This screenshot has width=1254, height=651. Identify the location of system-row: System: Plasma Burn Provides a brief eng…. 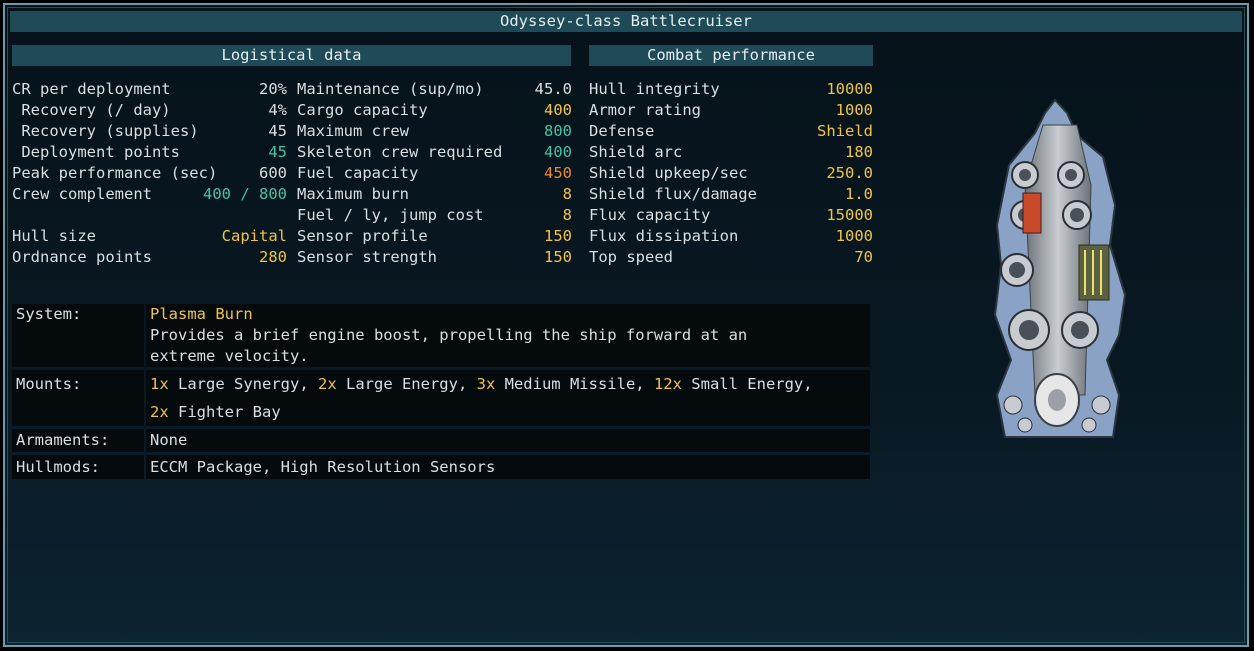
(441, 335).